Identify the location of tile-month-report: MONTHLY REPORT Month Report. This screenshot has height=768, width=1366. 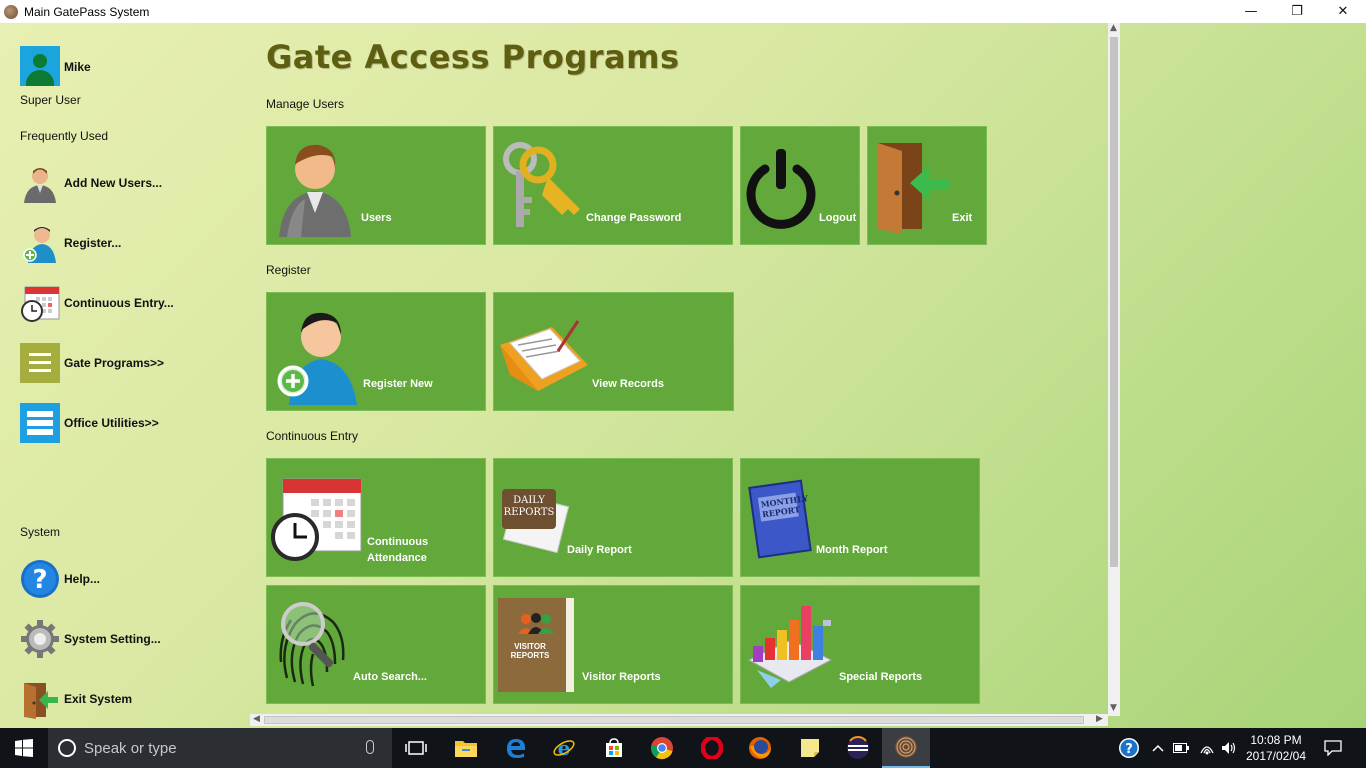
(860, 517).